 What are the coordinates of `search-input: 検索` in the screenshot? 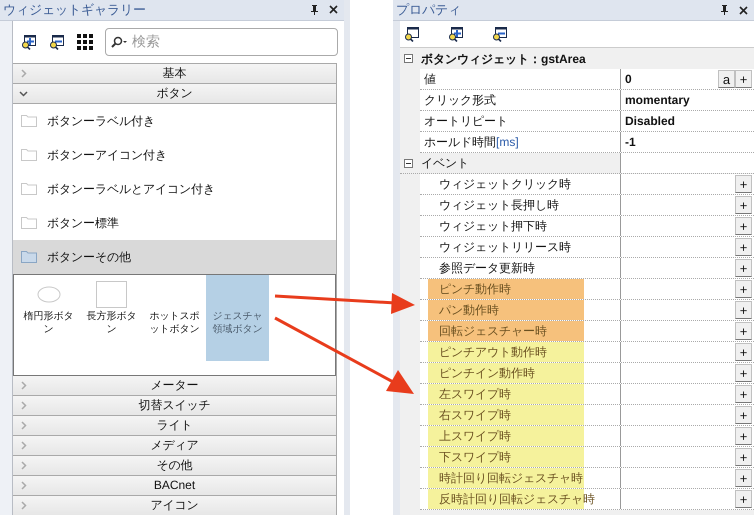 It's located at (232, 41).